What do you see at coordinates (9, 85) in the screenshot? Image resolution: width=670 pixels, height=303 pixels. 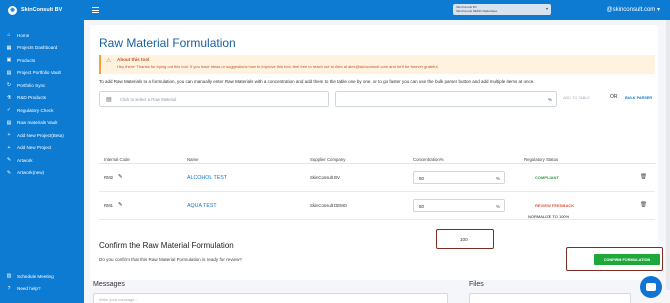 I see `sync-icon: ↻` at bounding box center [9, 85].